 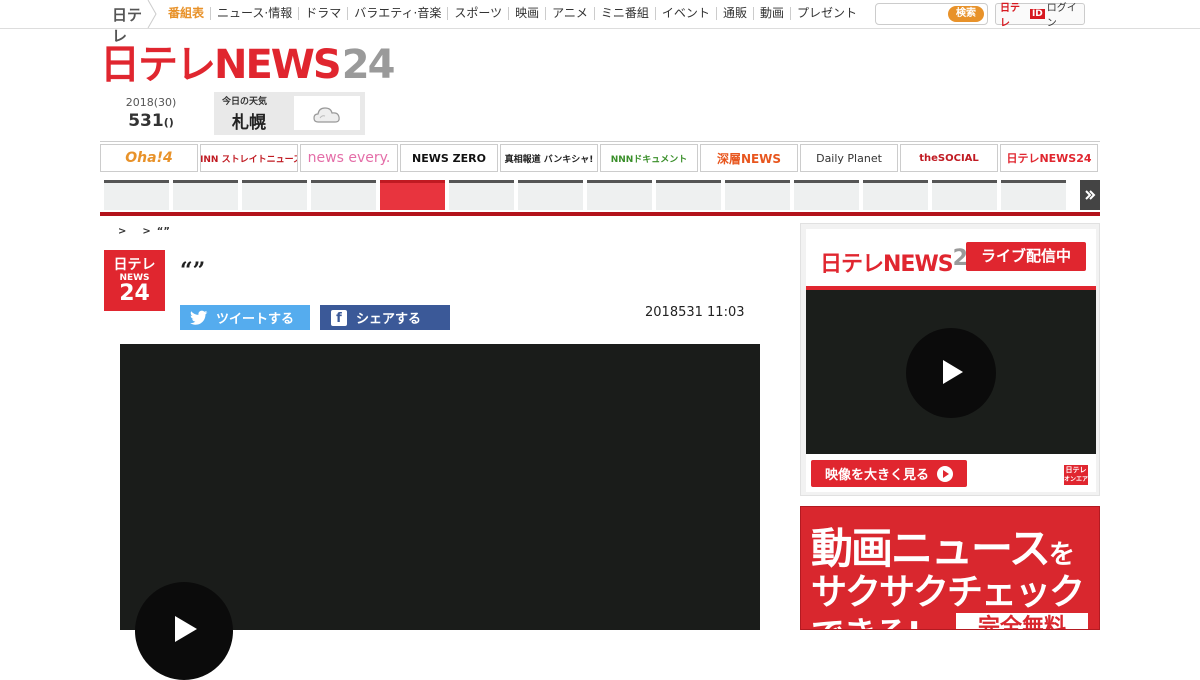 What do you see at coordinates (1061, 16) in the screenshot?
I see `login-label: ログイン` at bounding box center [1061, 16].